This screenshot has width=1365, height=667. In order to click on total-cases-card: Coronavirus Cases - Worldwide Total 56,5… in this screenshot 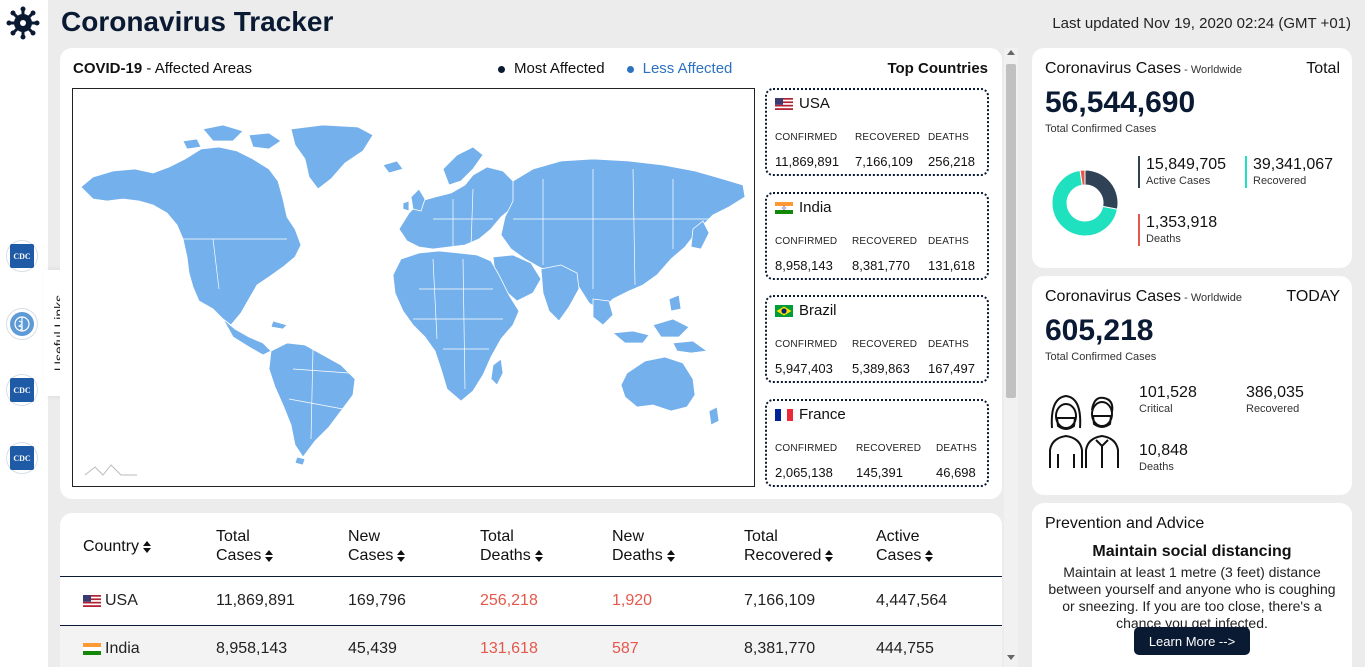, I will do `click(1192, 158)`.